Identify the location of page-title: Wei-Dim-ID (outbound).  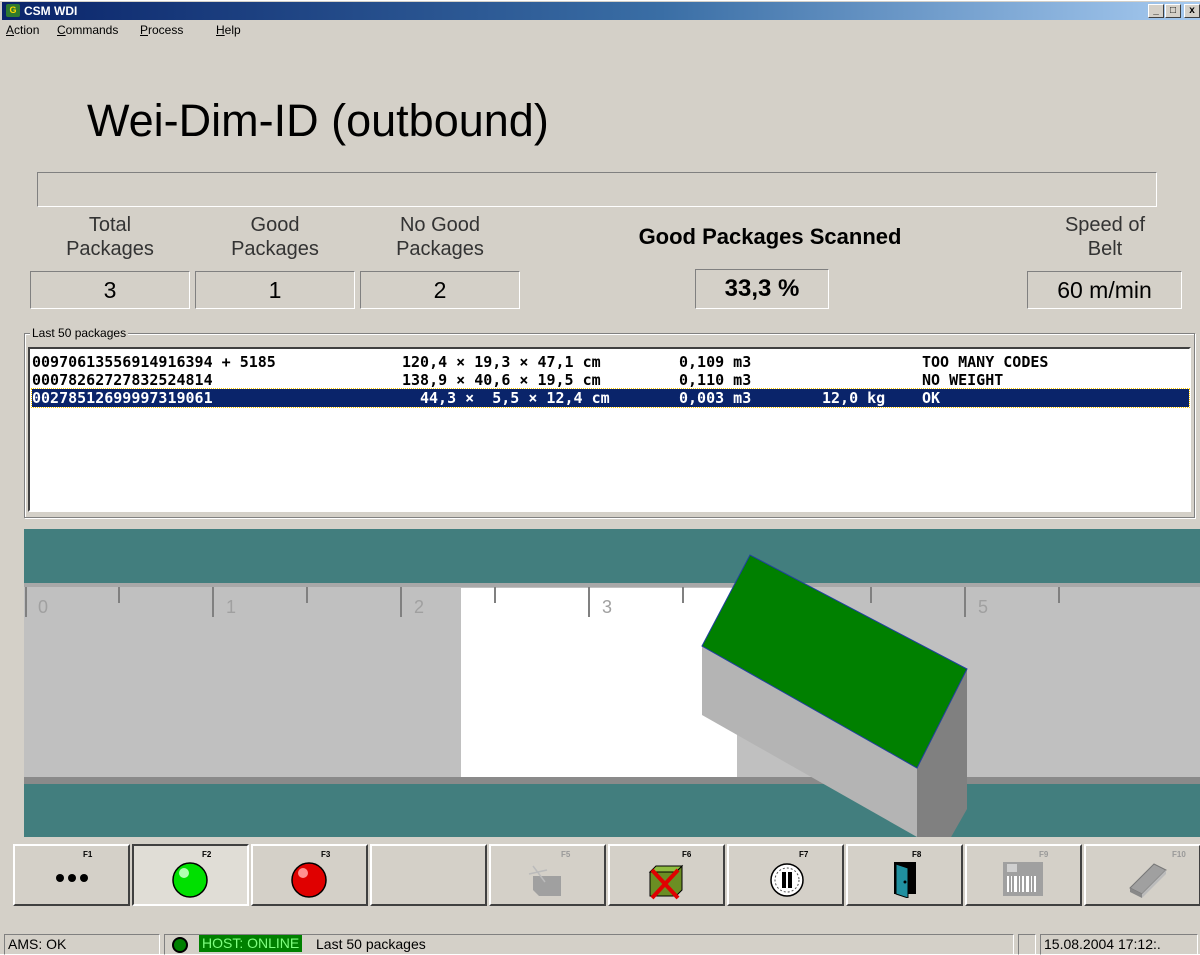
(318, 120).